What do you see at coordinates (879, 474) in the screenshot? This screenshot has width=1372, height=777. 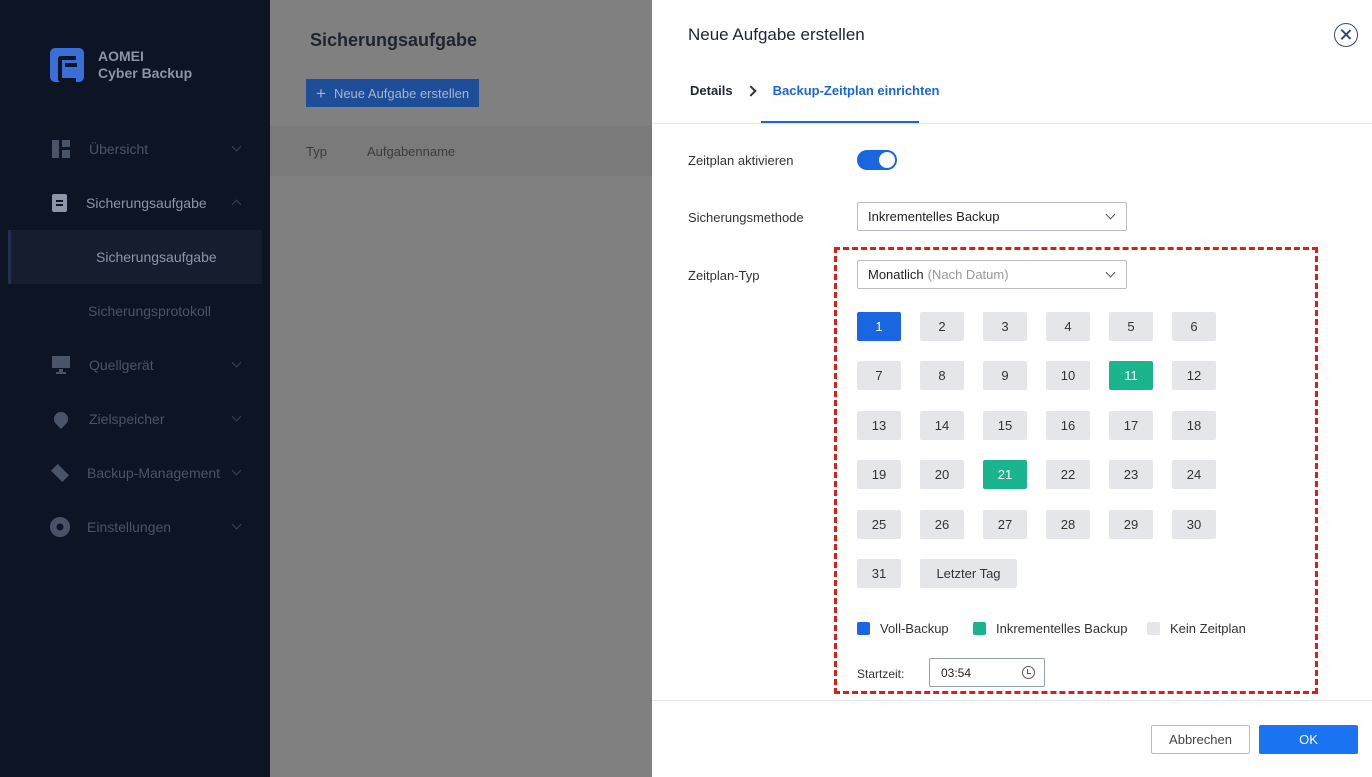 I see `day-button-19: 19` at bounding box center [879, 474].